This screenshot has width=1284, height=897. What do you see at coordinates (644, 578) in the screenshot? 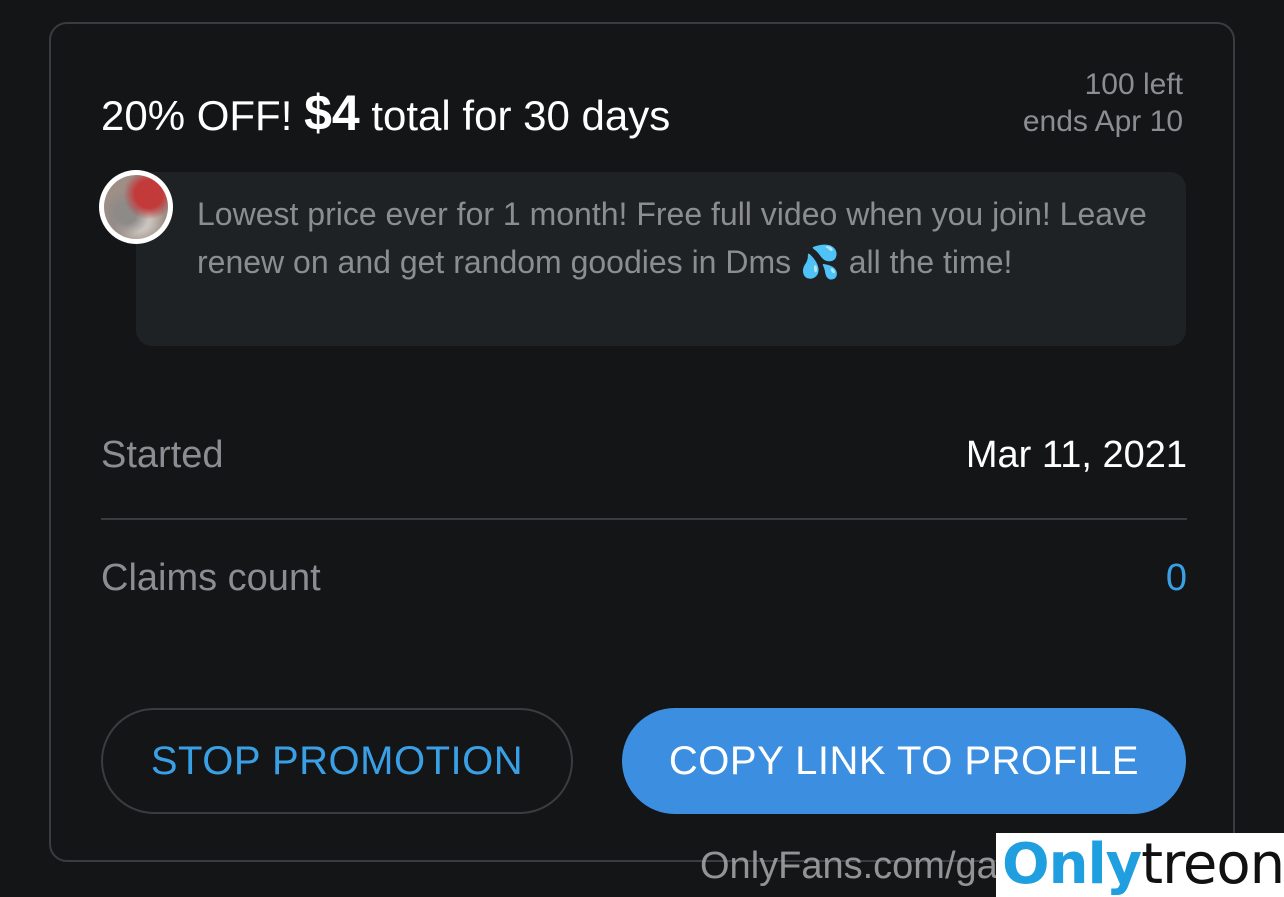
I see `claims-row: Claims count 0` at bounding box center [644, 578].